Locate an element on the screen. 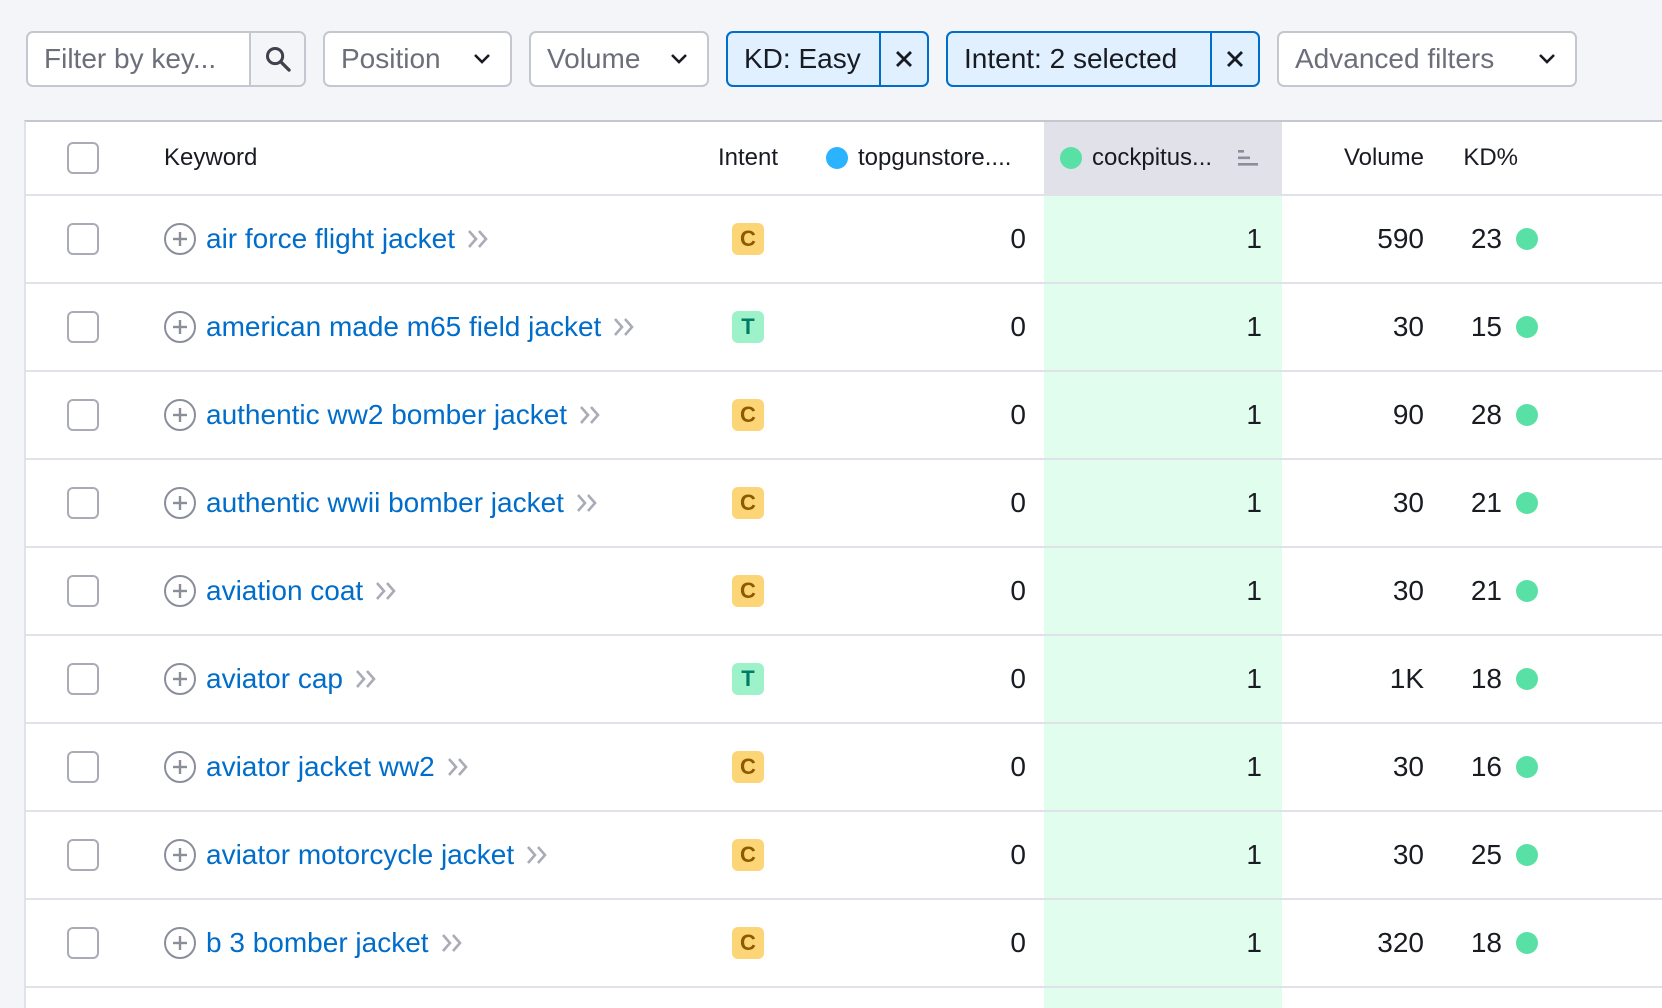 This screenshot has width=1662, height=1008. table-row: aviator jacket ww2 C 0 1 30 16 is located at coordinates (844, 768).